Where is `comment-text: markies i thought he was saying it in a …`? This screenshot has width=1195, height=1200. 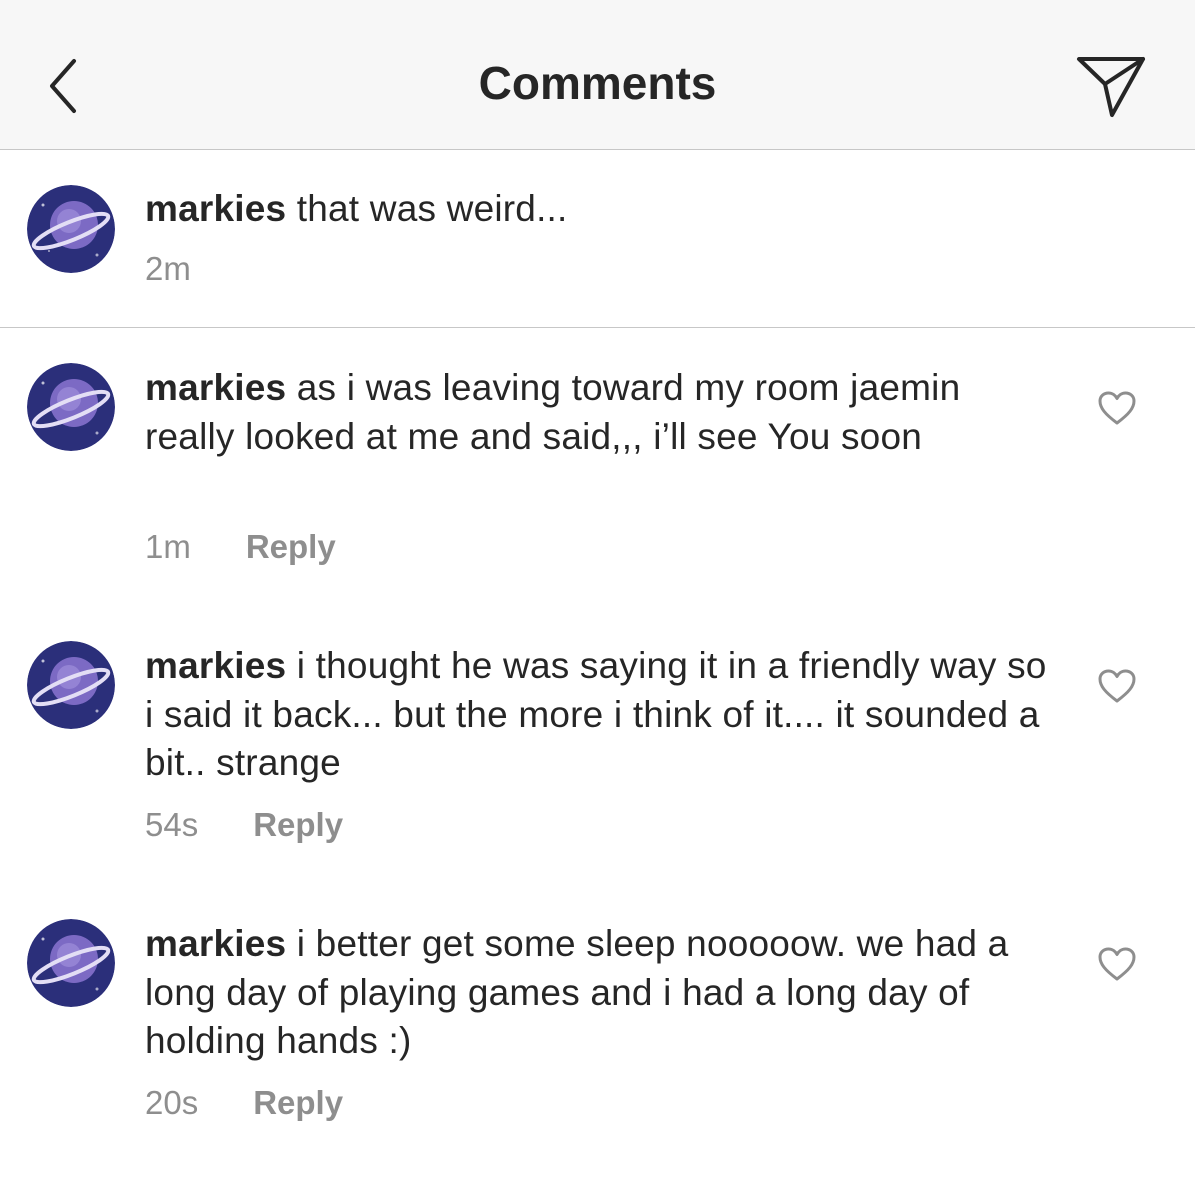
comment-text: markies i thought he was saying it in a … is located at coordinates (600, 715).